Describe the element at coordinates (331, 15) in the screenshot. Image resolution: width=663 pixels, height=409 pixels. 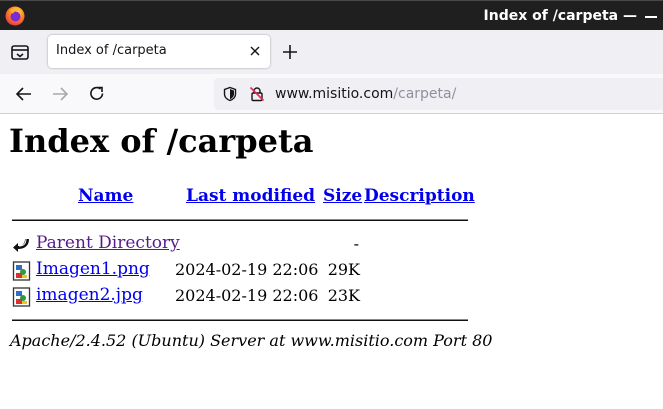
I see `window-titlebar: Index of /carpeta —` at that location.